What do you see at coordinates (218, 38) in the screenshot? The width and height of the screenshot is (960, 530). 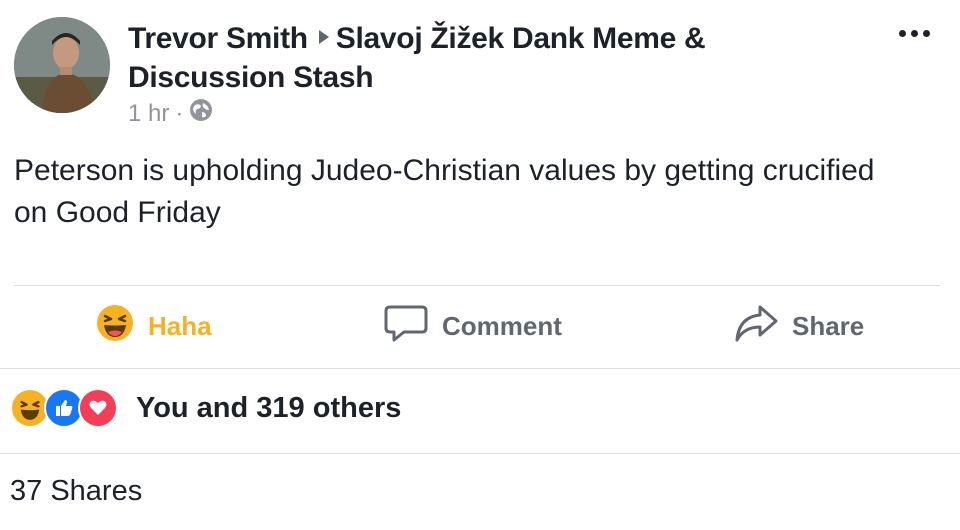 I see `author-name: Trevor Smith` at bounding box center [218, 38].